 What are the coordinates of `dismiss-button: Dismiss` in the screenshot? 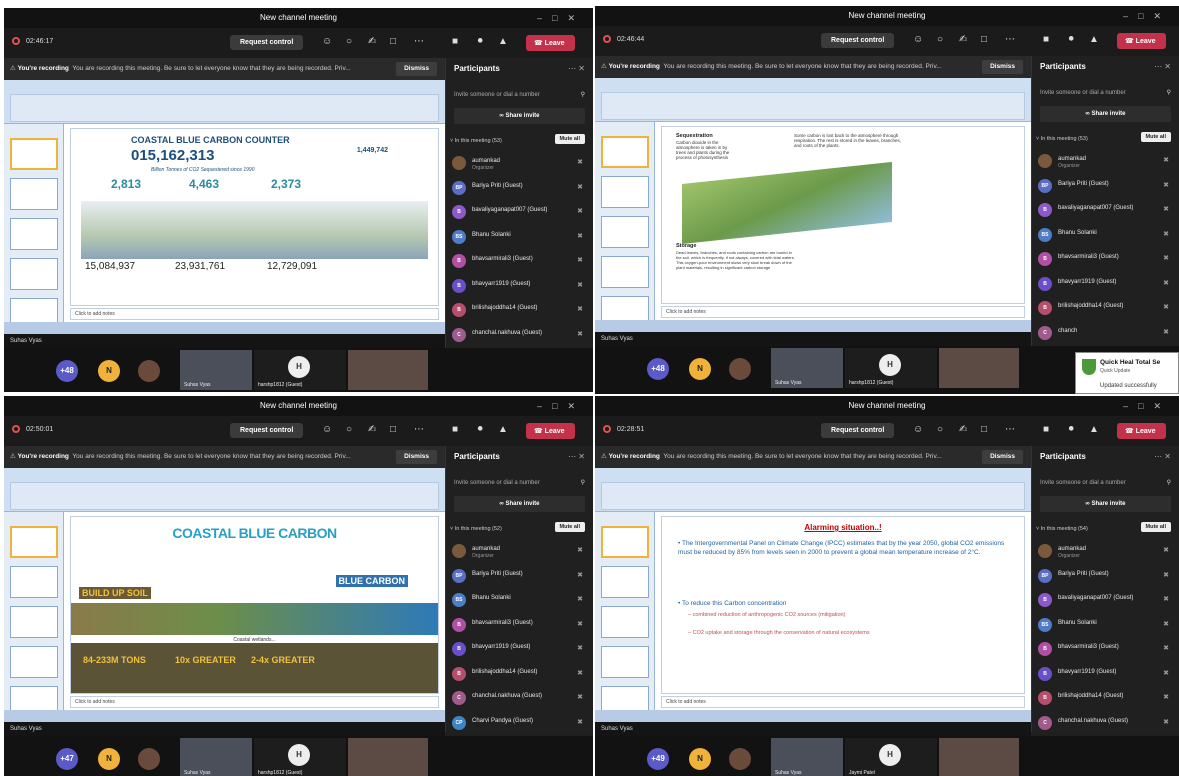 It's located at (416, 457).